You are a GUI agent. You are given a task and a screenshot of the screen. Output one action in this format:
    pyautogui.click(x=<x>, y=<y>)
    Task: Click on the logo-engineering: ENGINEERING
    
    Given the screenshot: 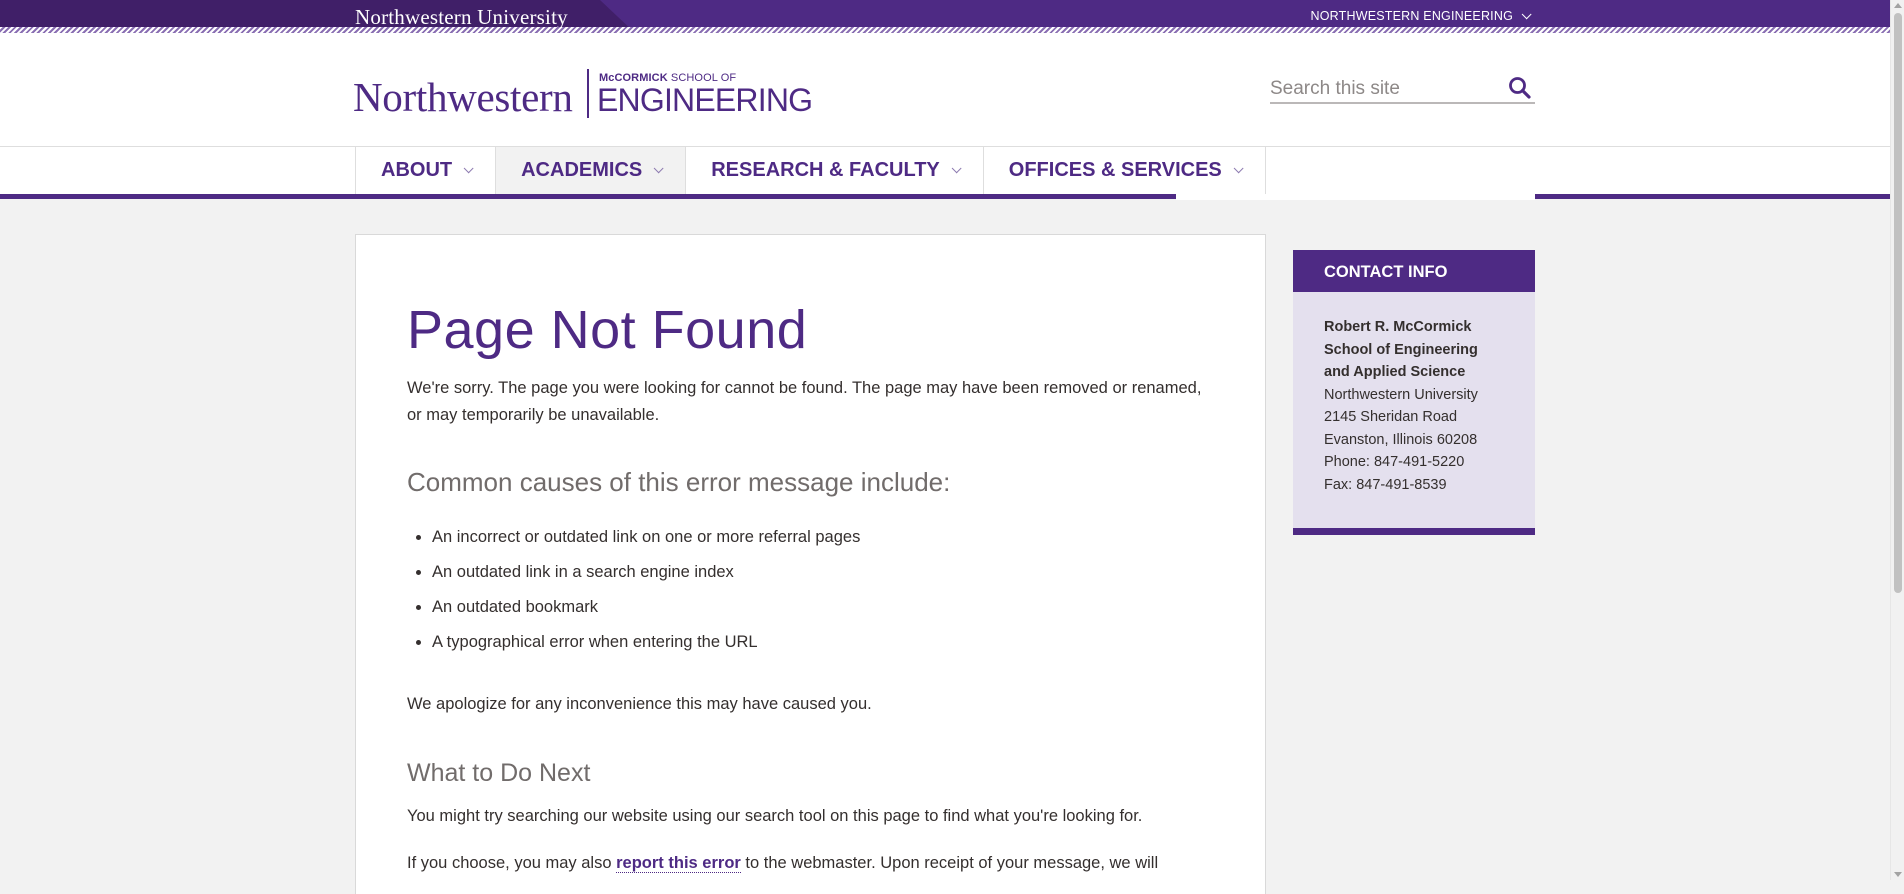 What is the action you would take?
    pyautogui.click(x=705, y=100)
    